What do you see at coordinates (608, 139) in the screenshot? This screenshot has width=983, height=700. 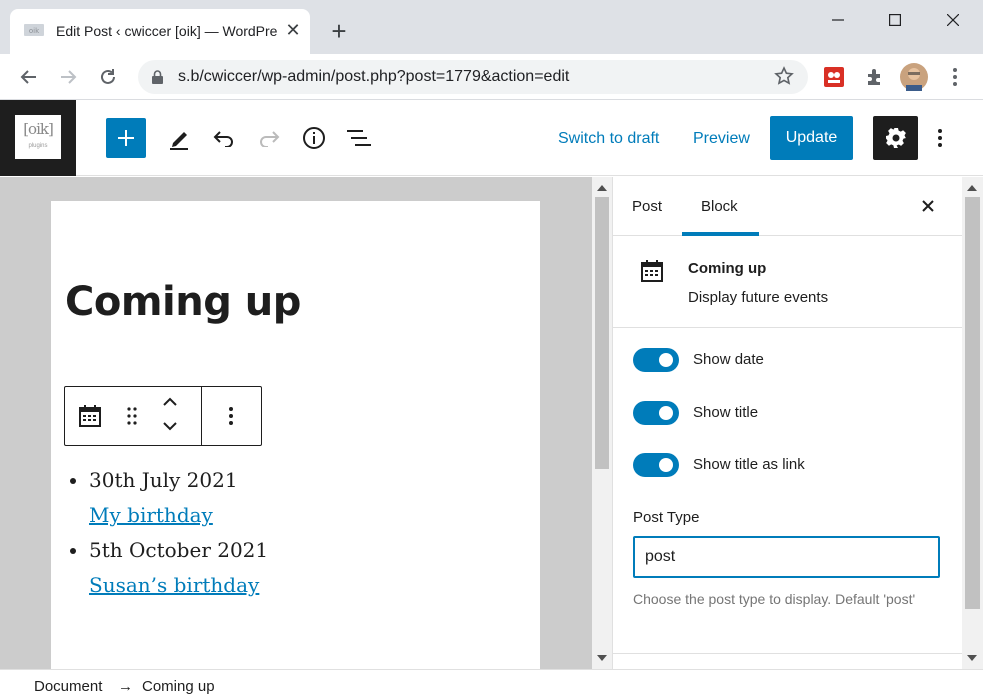 I see `switch-to-draft-button: Switch to draft` at bounding box center [608, 139].